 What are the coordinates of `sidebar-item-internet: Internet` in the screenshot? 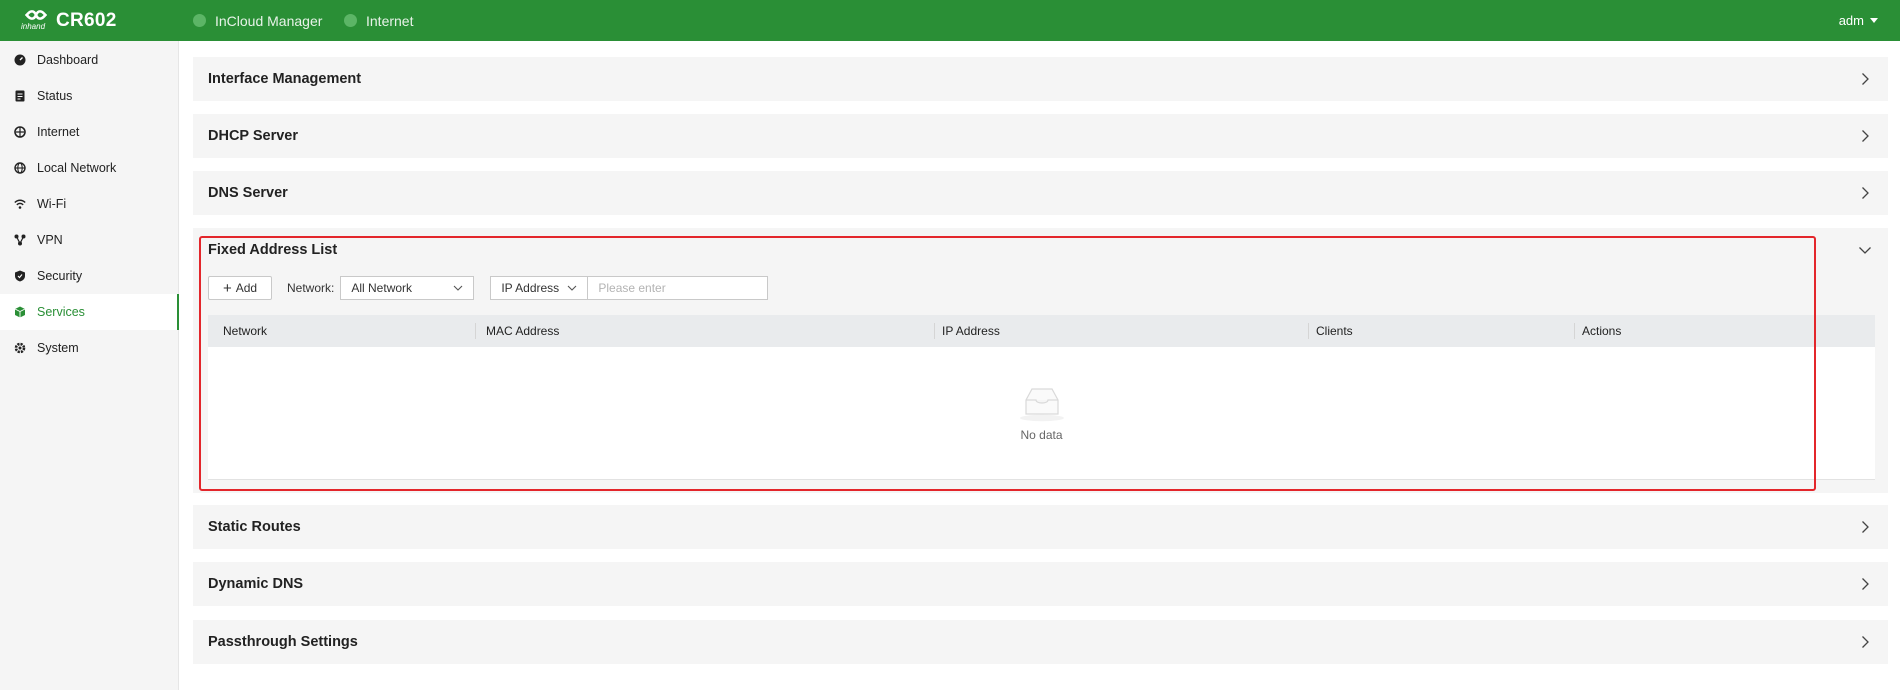 It's located at (89, 132).